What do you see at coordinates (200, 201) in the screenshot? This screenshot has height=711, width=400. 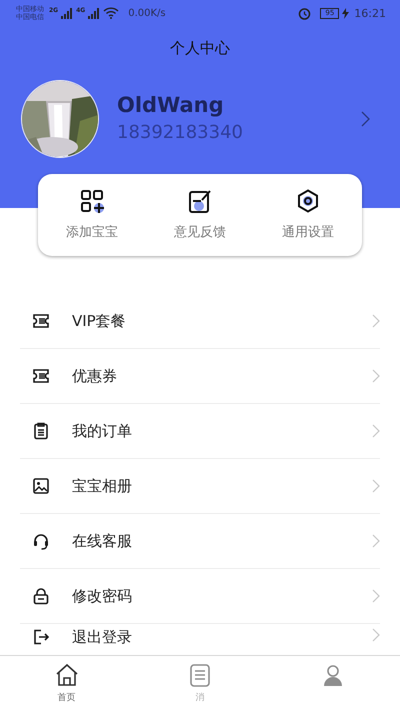 I see `note-edit-icon` at bounding box center [200, 201].